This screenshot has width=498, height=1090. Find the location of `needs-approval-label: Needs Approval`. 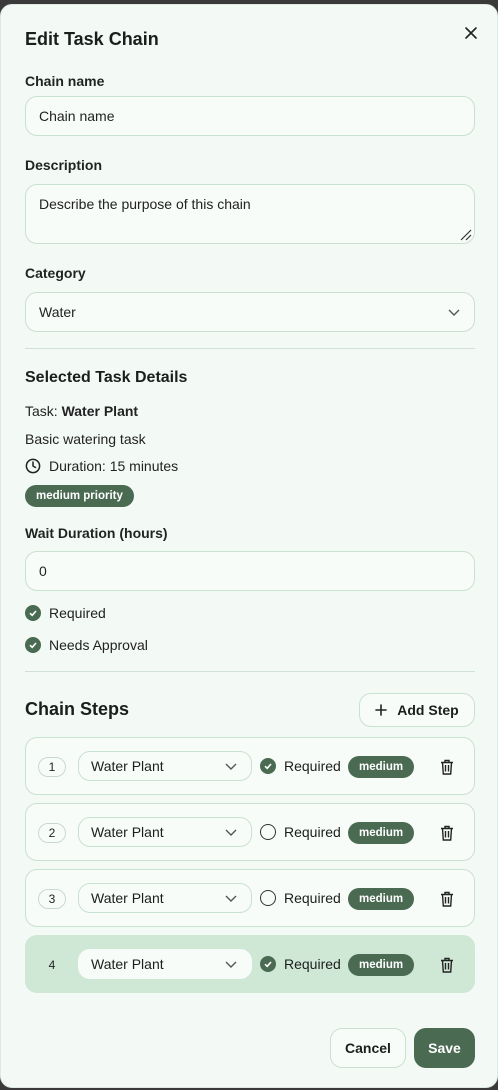

needs-approval-label: Needs Approval is located at coordinates (98, 645).